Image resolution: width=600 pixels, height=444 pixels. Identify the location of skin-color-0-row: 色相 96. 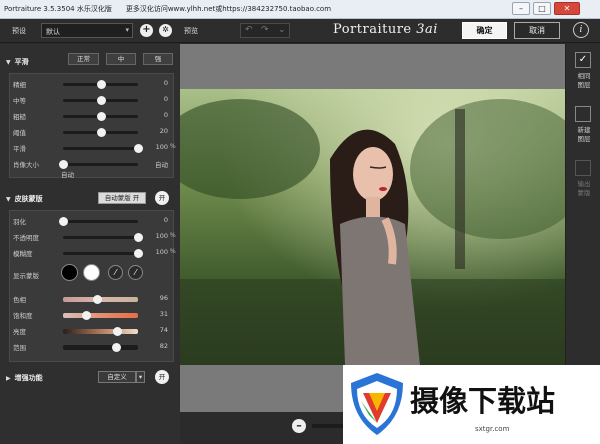
(92, 299).